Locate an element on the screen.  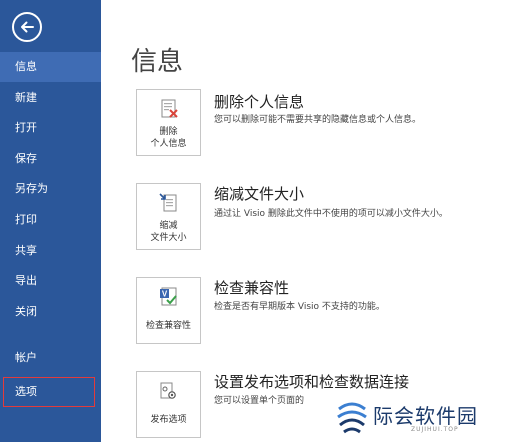
nav-export: 导出 is located at coordinates (50, 281).